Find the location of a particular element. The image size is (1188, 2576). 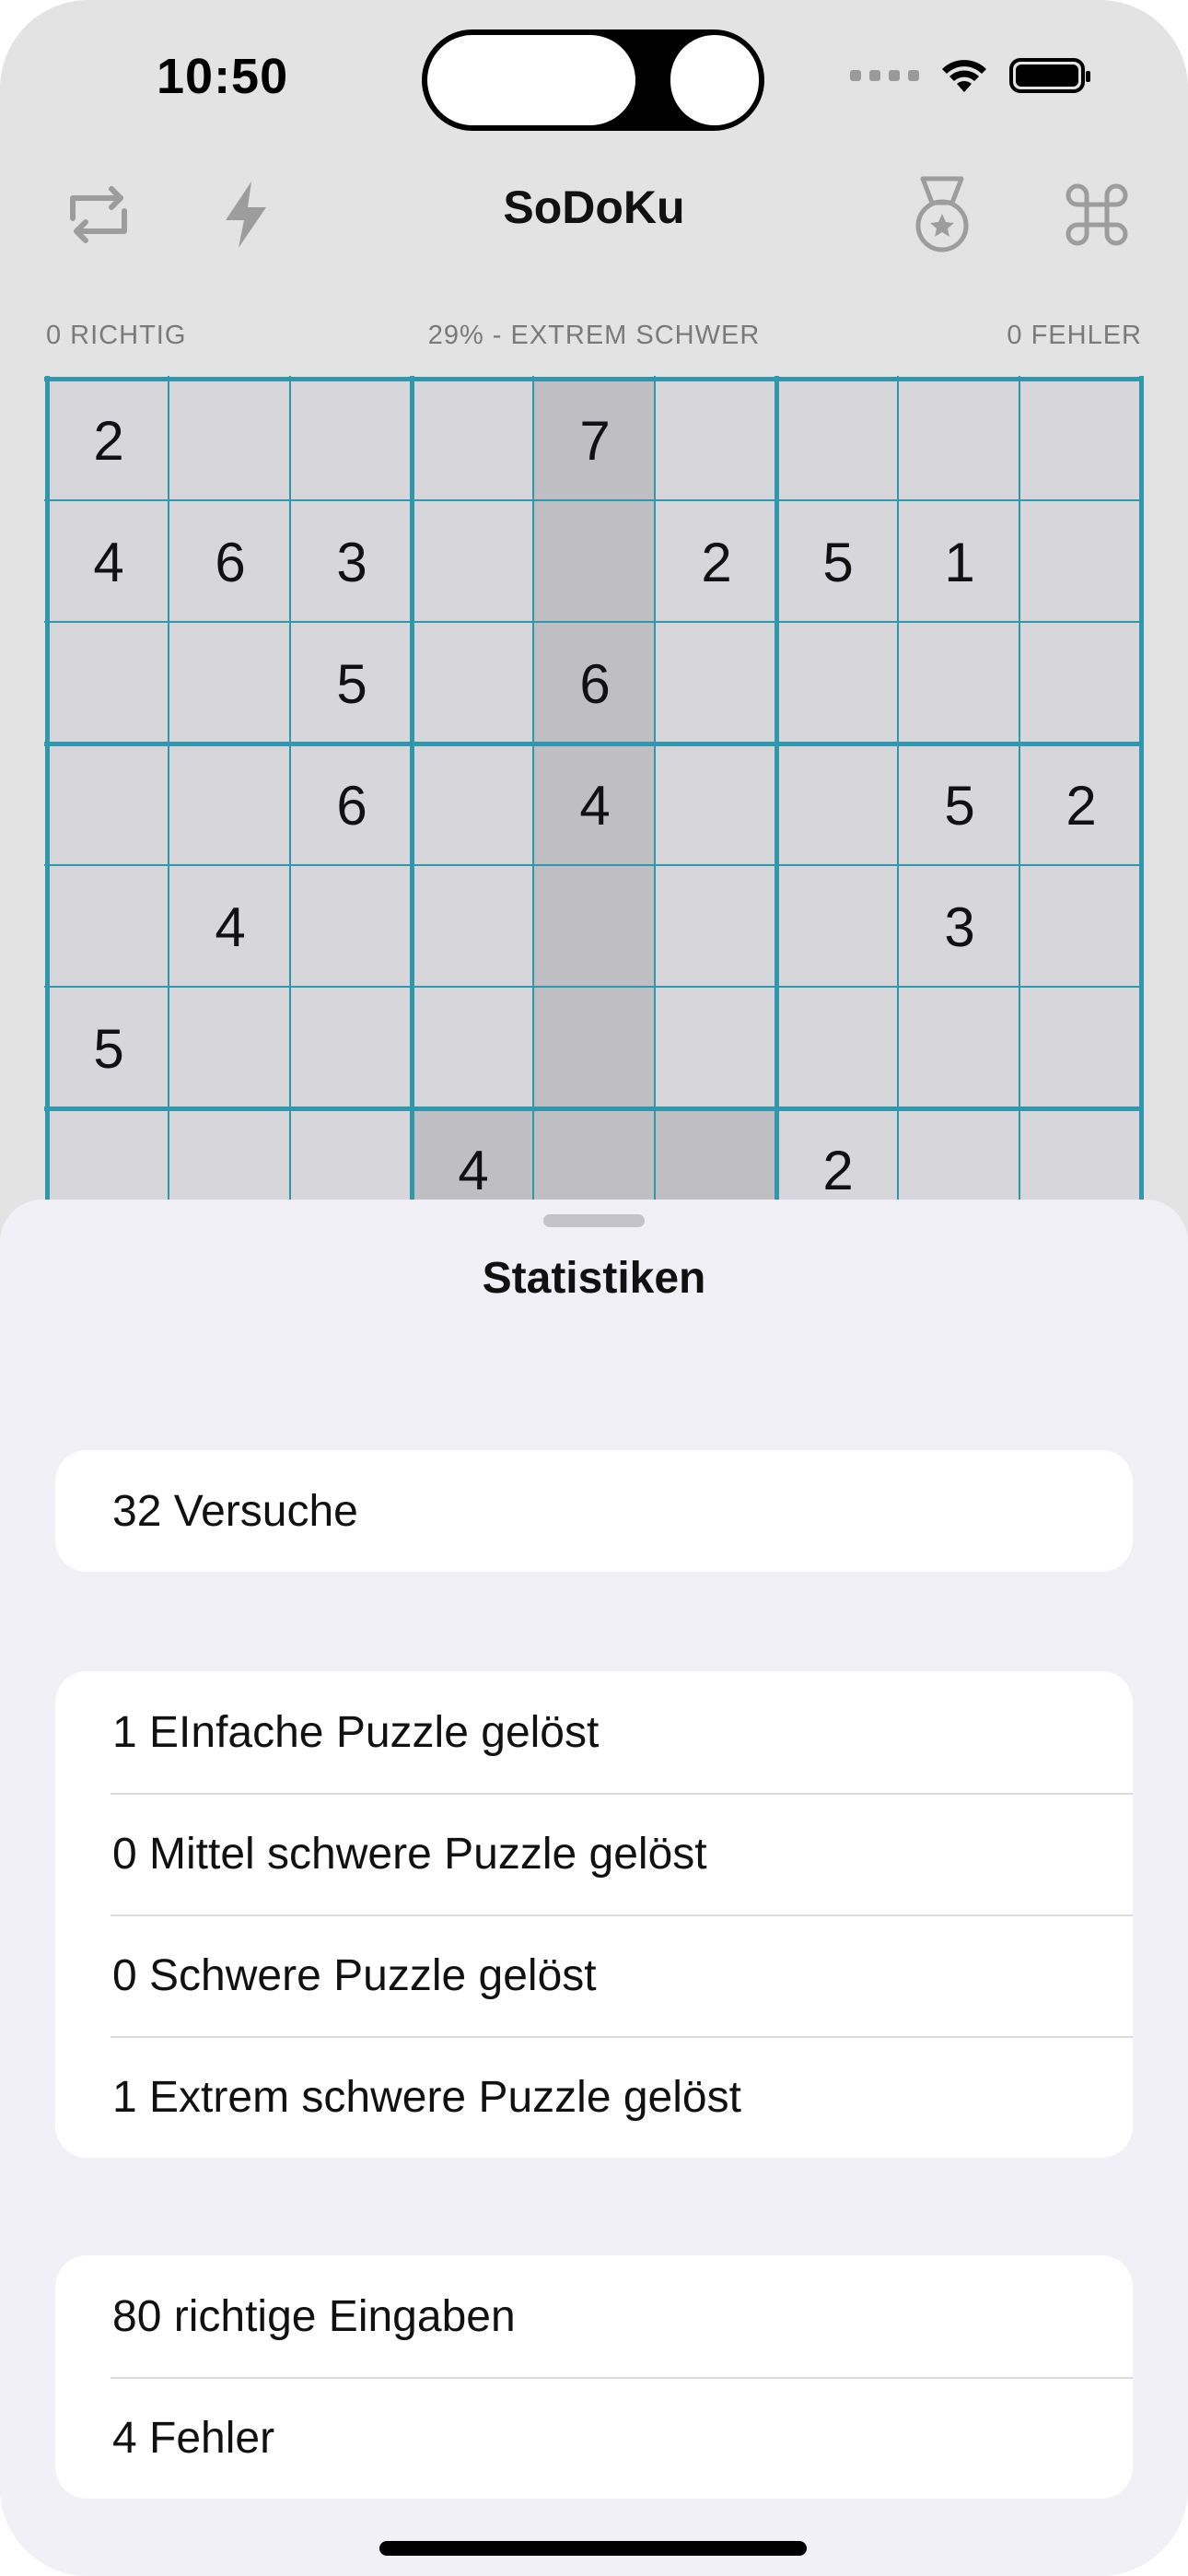

stat-row: 32 Versuche is located at coordinates (235, 1511).